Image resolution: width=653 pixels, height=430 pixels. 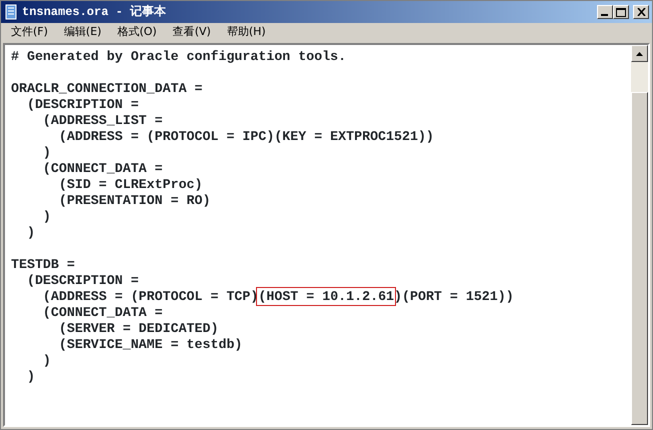 I want to click on code-line: TESTDB =, so click(x=43, y=264).